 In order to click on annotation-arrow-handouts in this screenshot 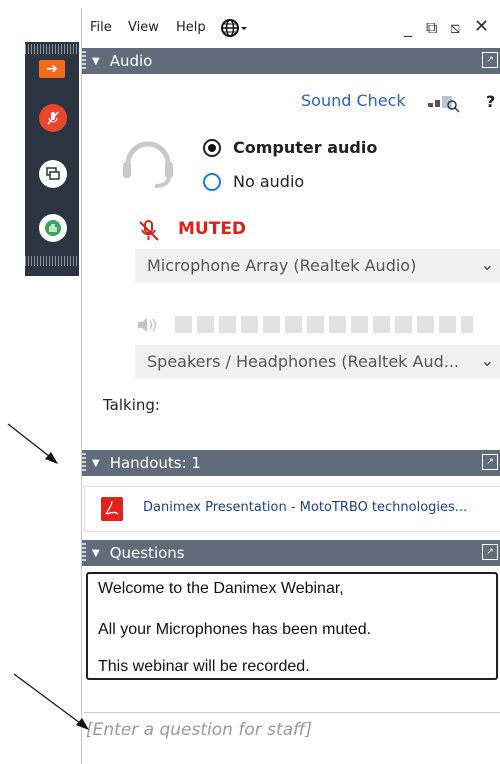, I will do `click(31, 442)`.